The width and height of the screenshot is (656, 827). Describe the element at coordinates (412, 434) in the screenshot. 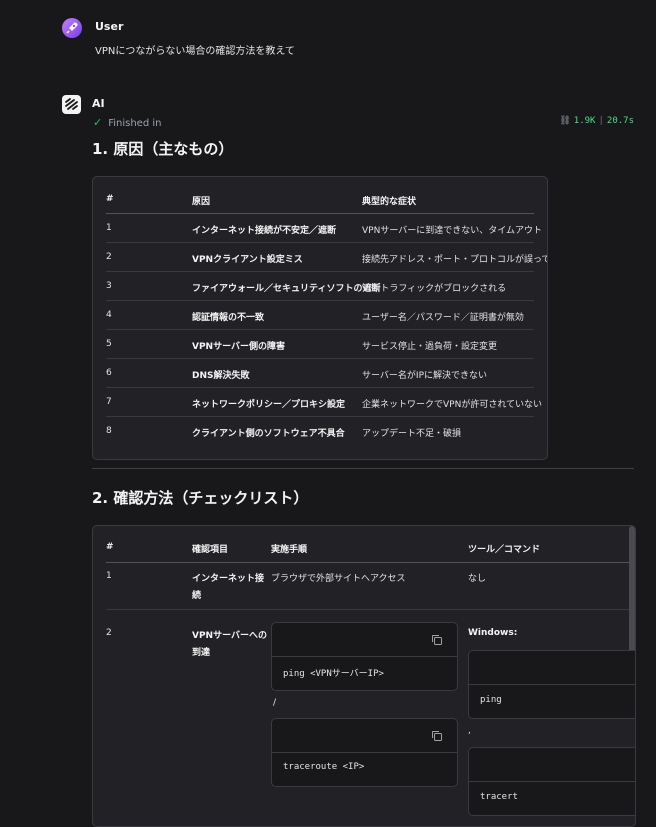

I see `table-cell: アップデート不足・破損` at that location.